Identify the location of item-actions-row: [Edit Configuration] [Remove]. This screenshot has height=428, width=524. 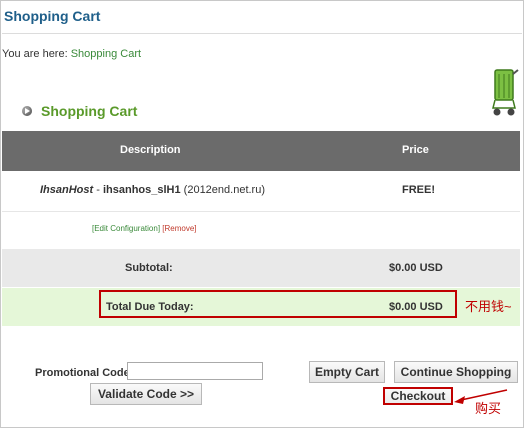
(261, 230).